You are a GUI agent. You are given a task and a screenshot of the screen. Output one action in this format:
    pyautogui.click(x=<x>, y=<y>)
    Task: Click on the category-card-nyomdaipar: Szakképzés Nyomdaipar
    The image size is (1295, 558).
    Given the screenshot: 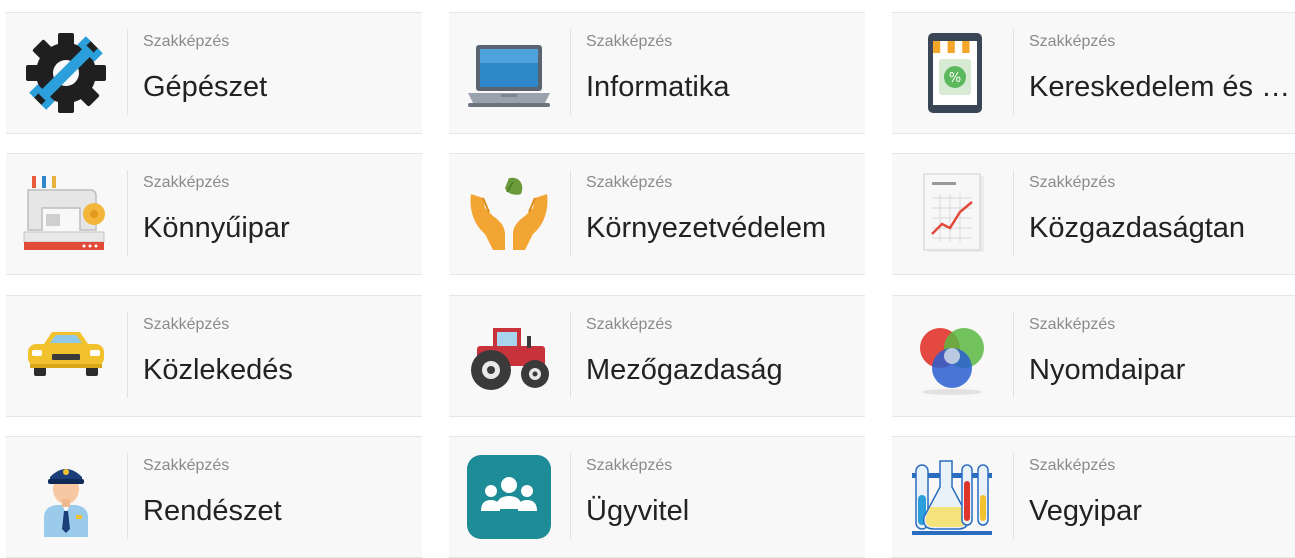 What is the action you would take?
    pyautogui.click(x=1093, y=356)
    